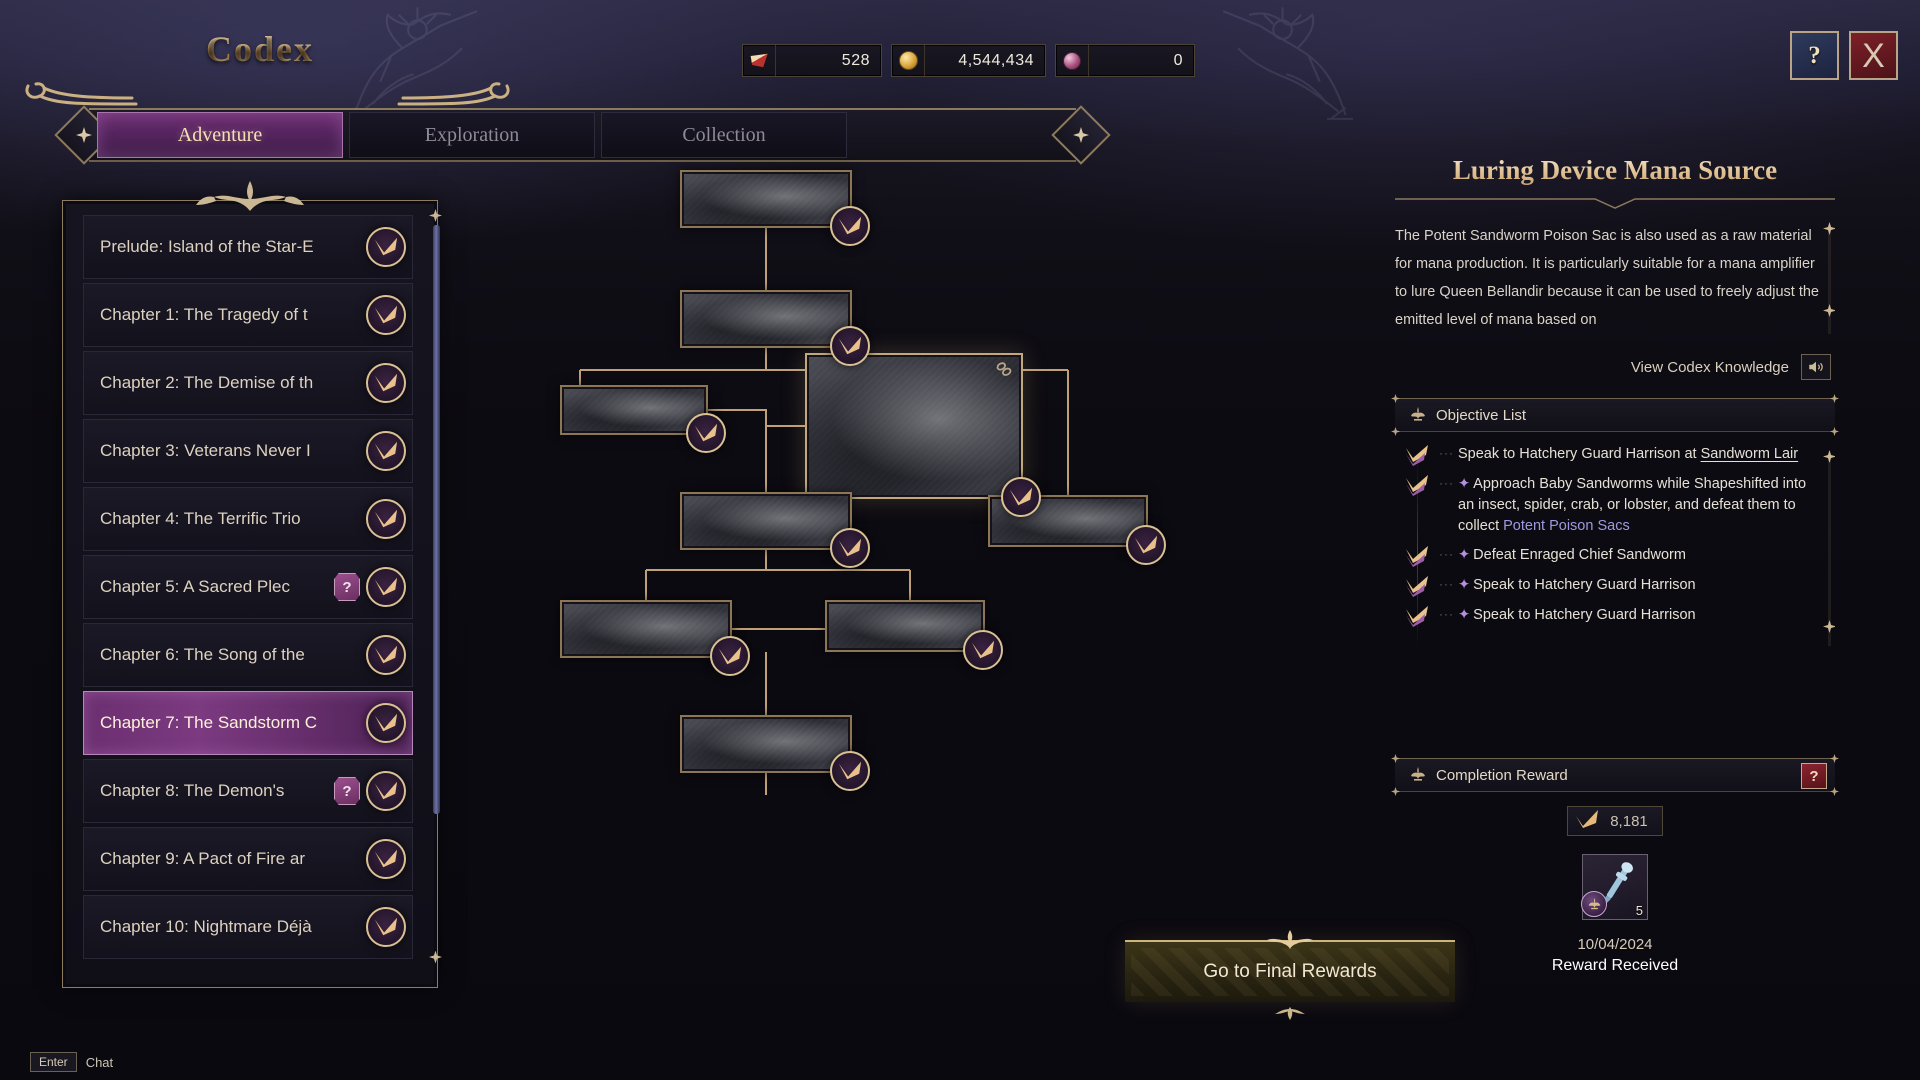 This screenshot has height=1080, width=1920. Describe the element at coordinates (1829, 540) in the screenshot. I see `objective-scroll-thumb` at that location.